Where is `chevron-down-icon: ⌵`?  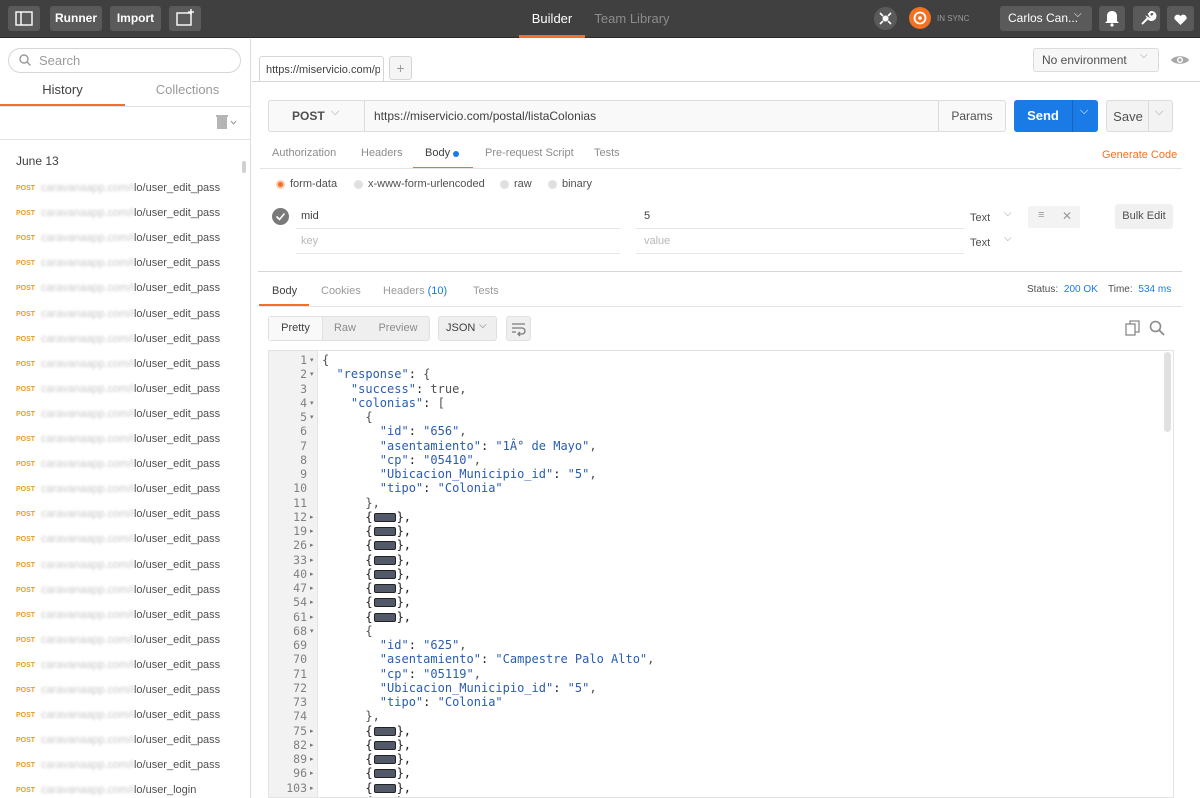 chevron-down-icon: ⌵ is located at coordinates (1084, 111).